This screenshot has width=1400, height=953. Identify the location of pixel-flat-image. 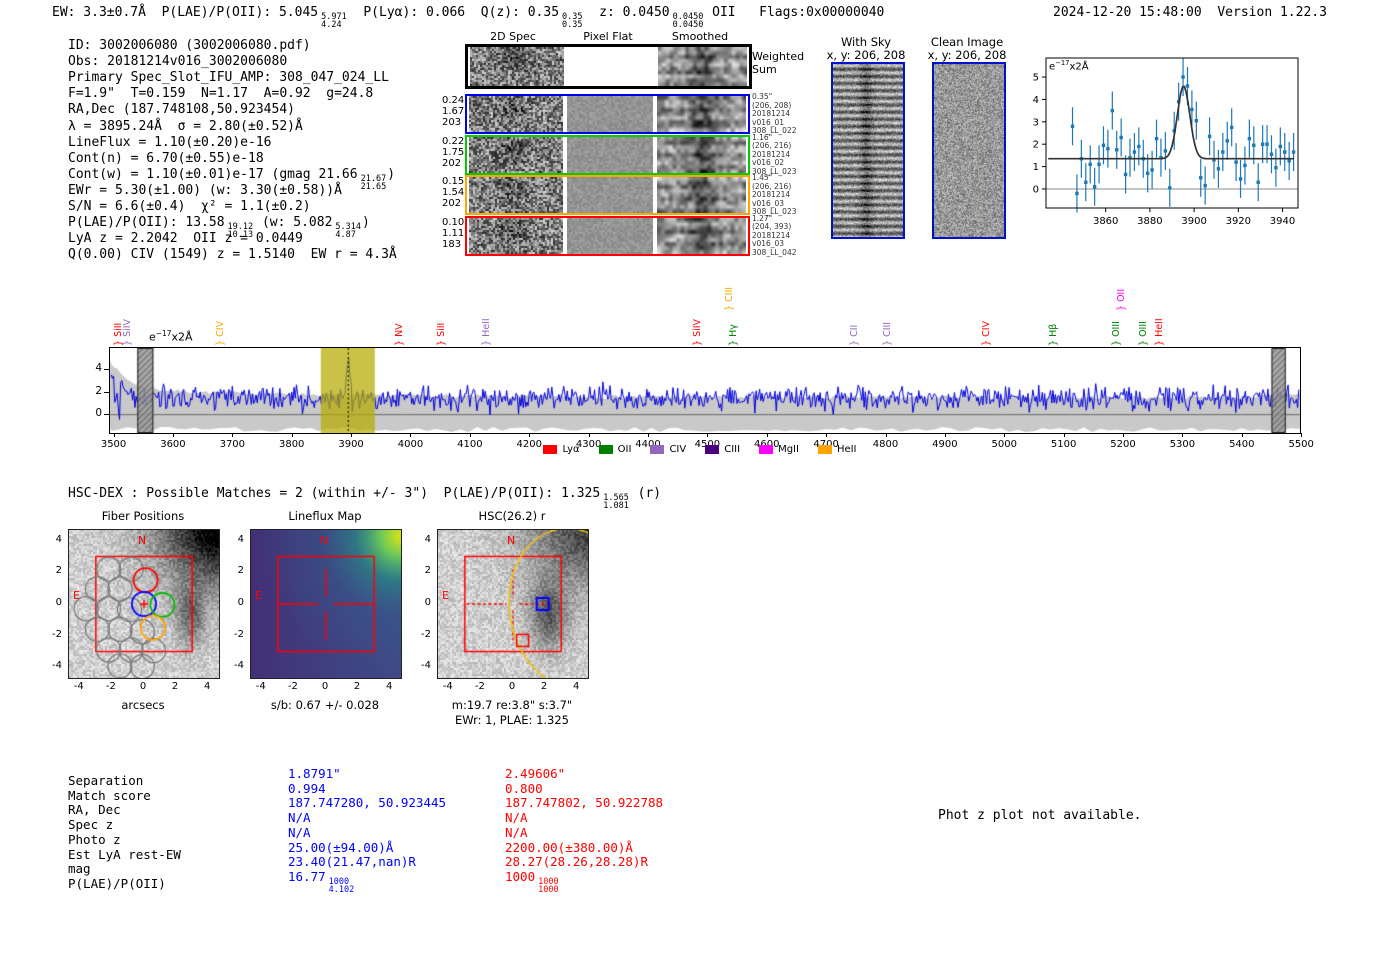
(610, 154).